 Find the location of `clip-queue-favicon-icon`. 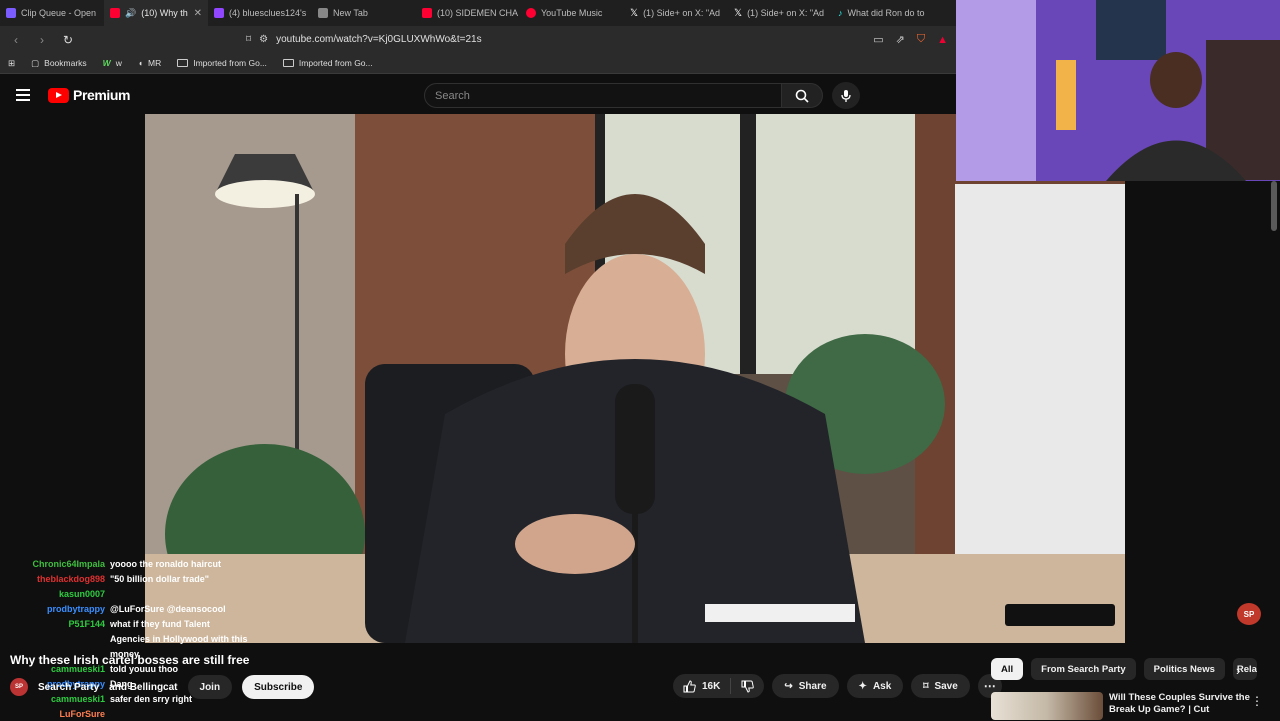

clip-queue-favicon-icon is located at coordinates (11, 13).